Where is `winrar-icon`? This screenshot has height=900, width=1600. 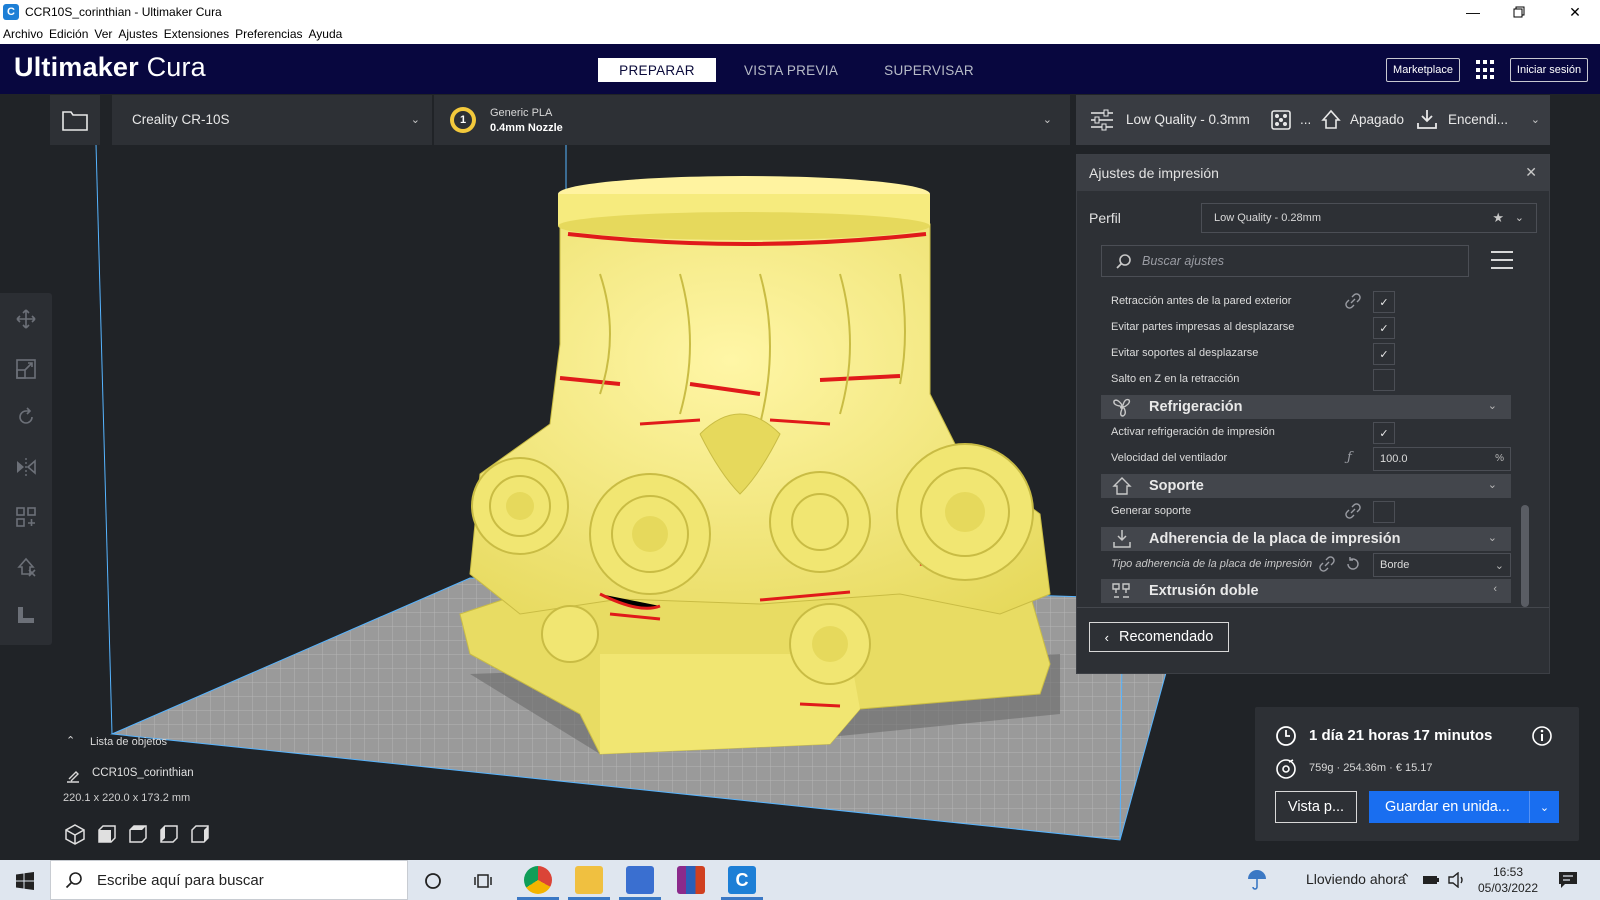
winrar-icon is located at coordinates (691, 880).